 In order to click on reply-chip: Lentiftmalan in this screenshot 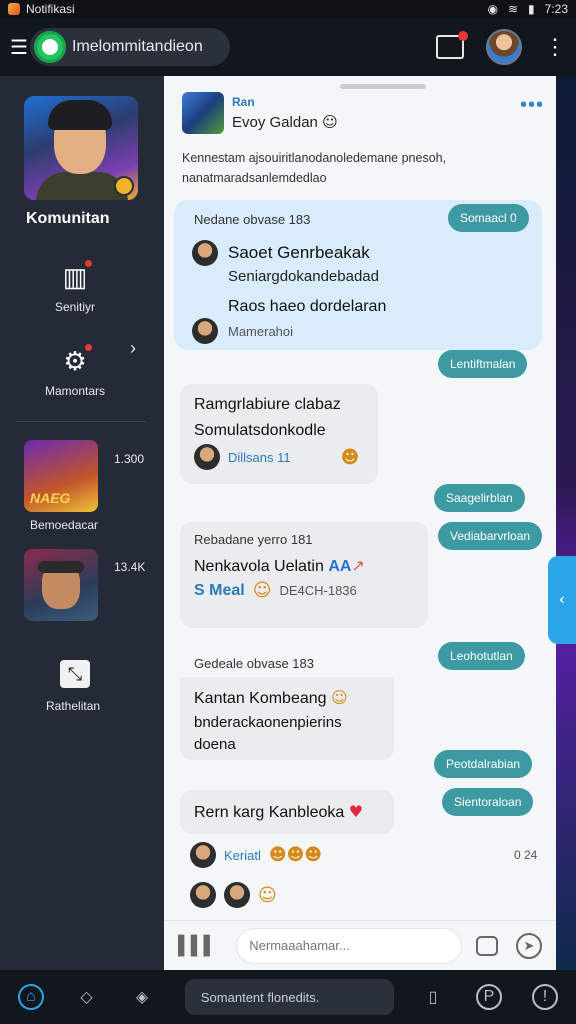, I will do `click(483, 364)`.